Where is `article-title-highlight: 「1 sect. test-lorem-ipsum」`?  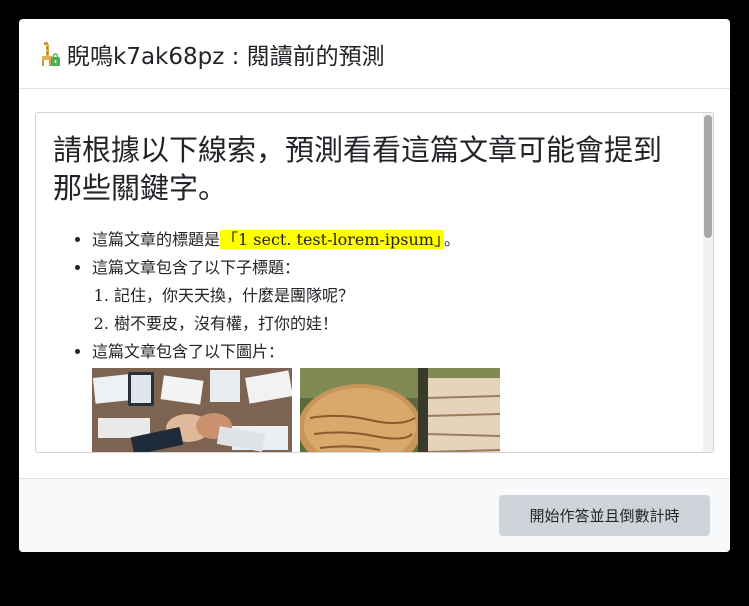 article-title-highlight: 「1 sect. test-lorem-ipsum」 is located at coordinates (332, 239).